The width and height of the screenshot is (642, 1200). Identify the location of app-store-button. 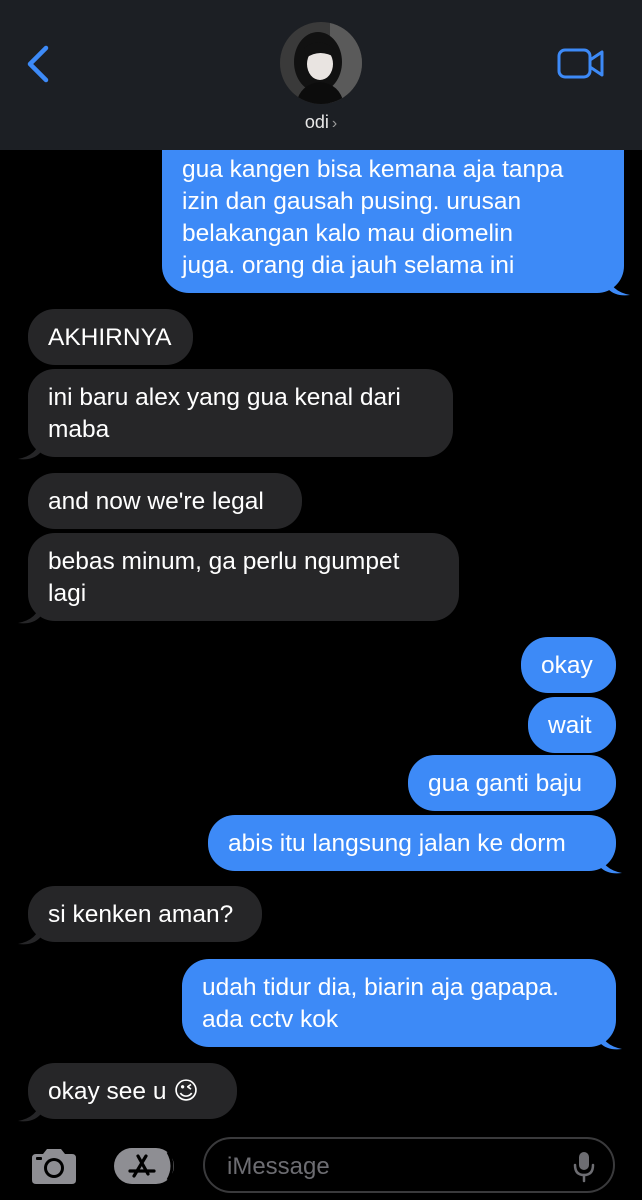
(146, 1166).